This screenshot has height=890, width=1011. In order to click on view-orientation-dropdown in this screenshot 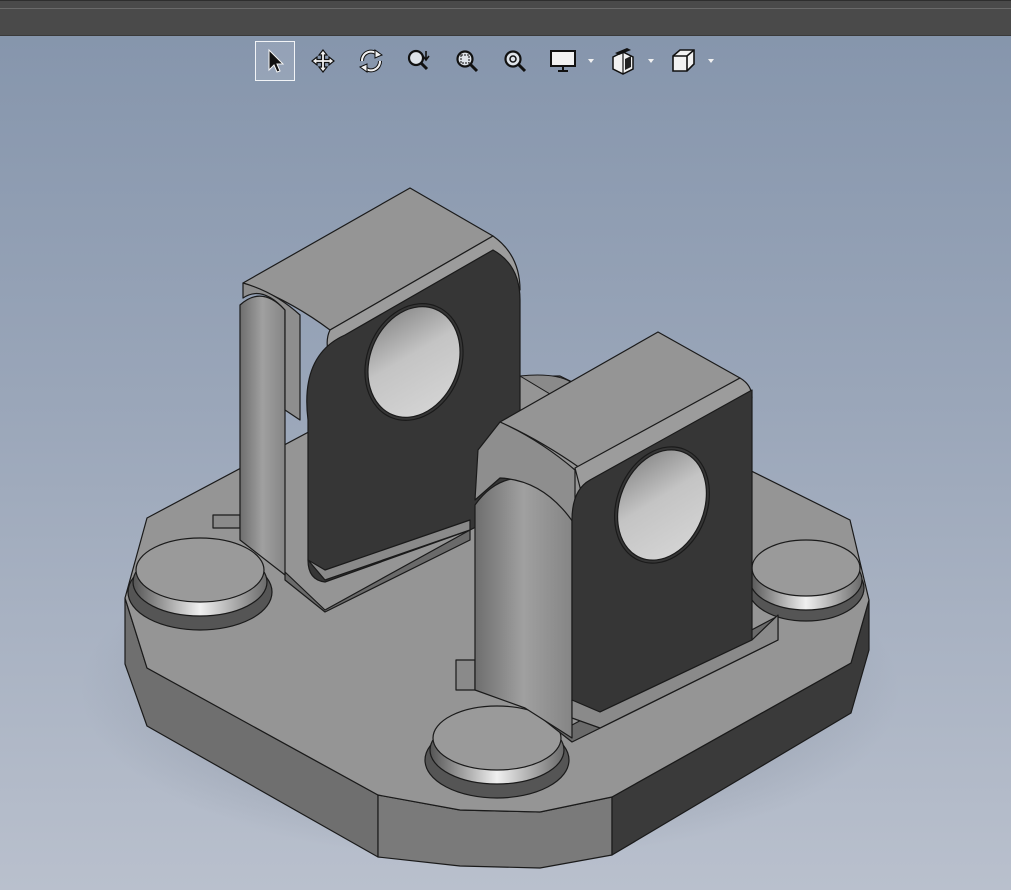, I will do `click(711, 61)`.